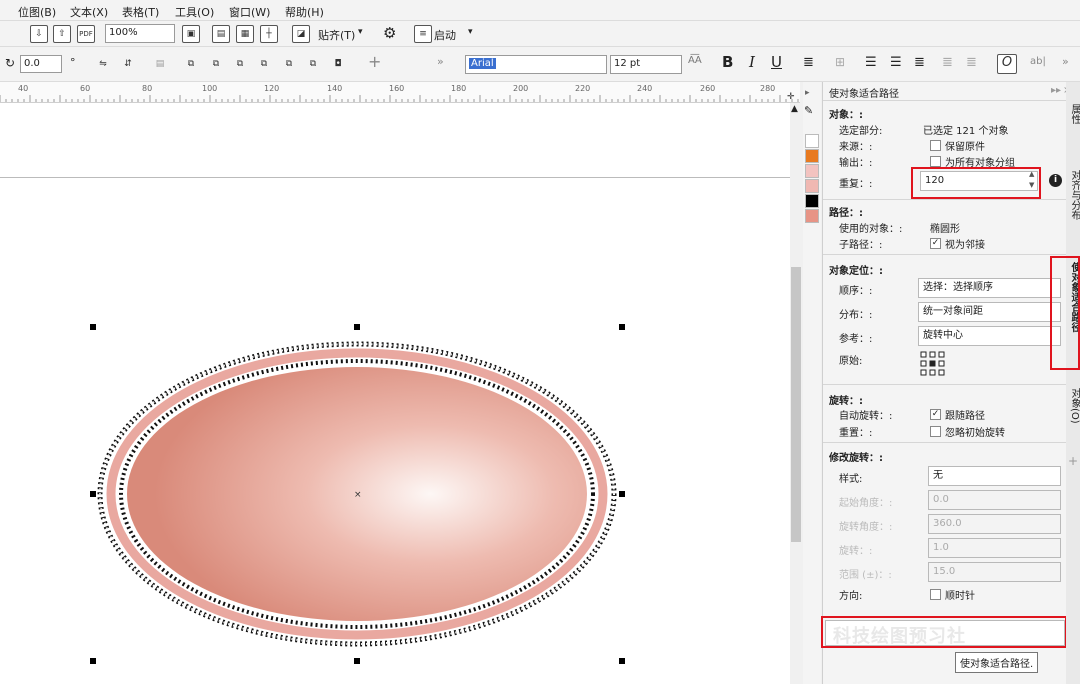 Image resolution: width=1080 pixels, height=684 pixels. I want to click on drop-cap-icon: ≣, so click(919, 62).